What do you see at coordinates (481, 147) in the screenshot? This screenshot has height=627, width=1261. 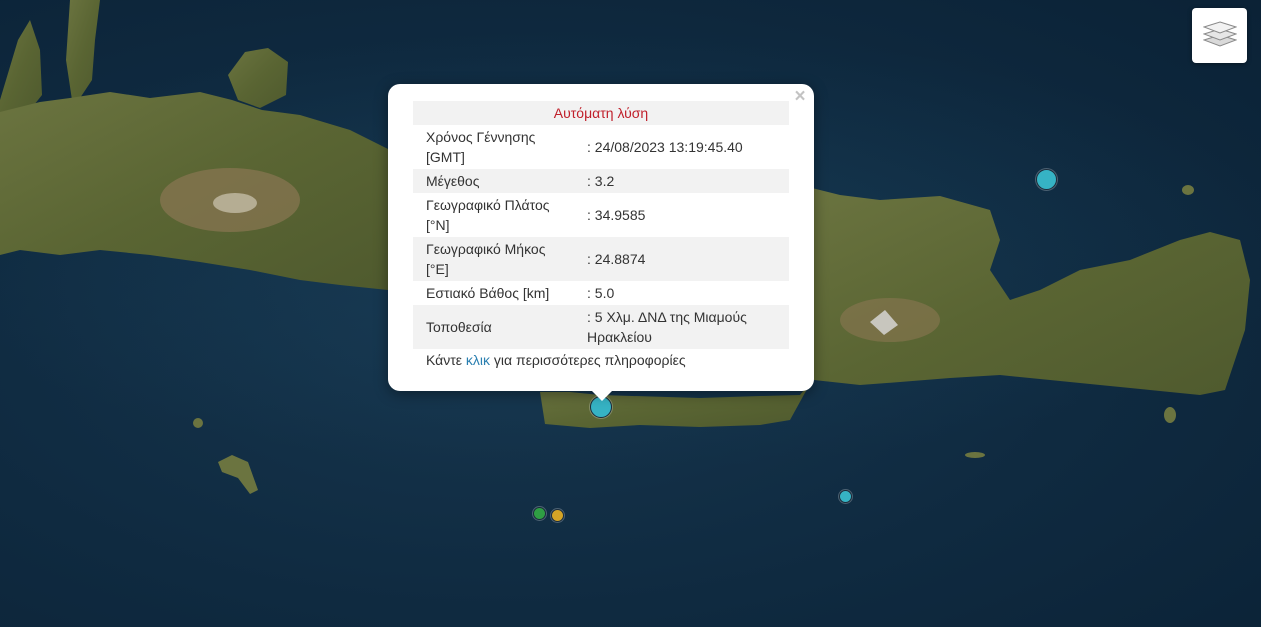 I see `origin-time-label: Χρόνος Γέννησης [GMT]` at bounding box center [481, 147].